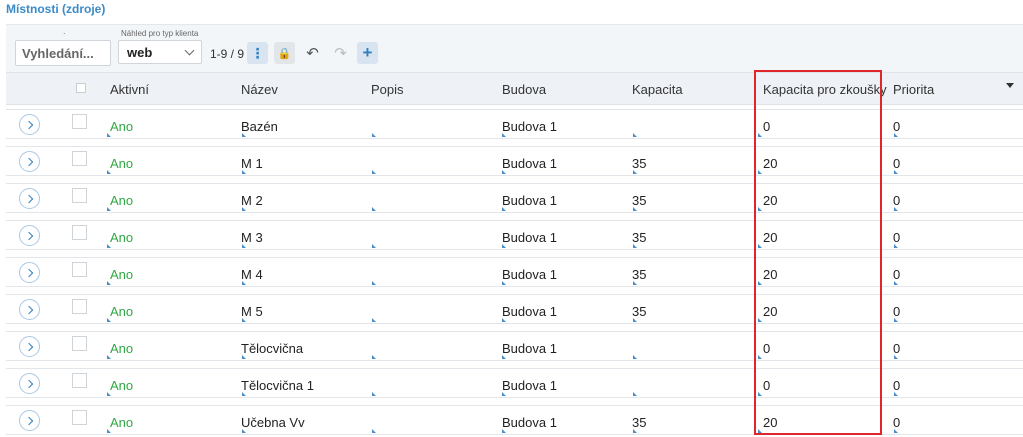  I want to click on table-row: Ano M 1 Budova 1 35 20 0, so click(514, 161).